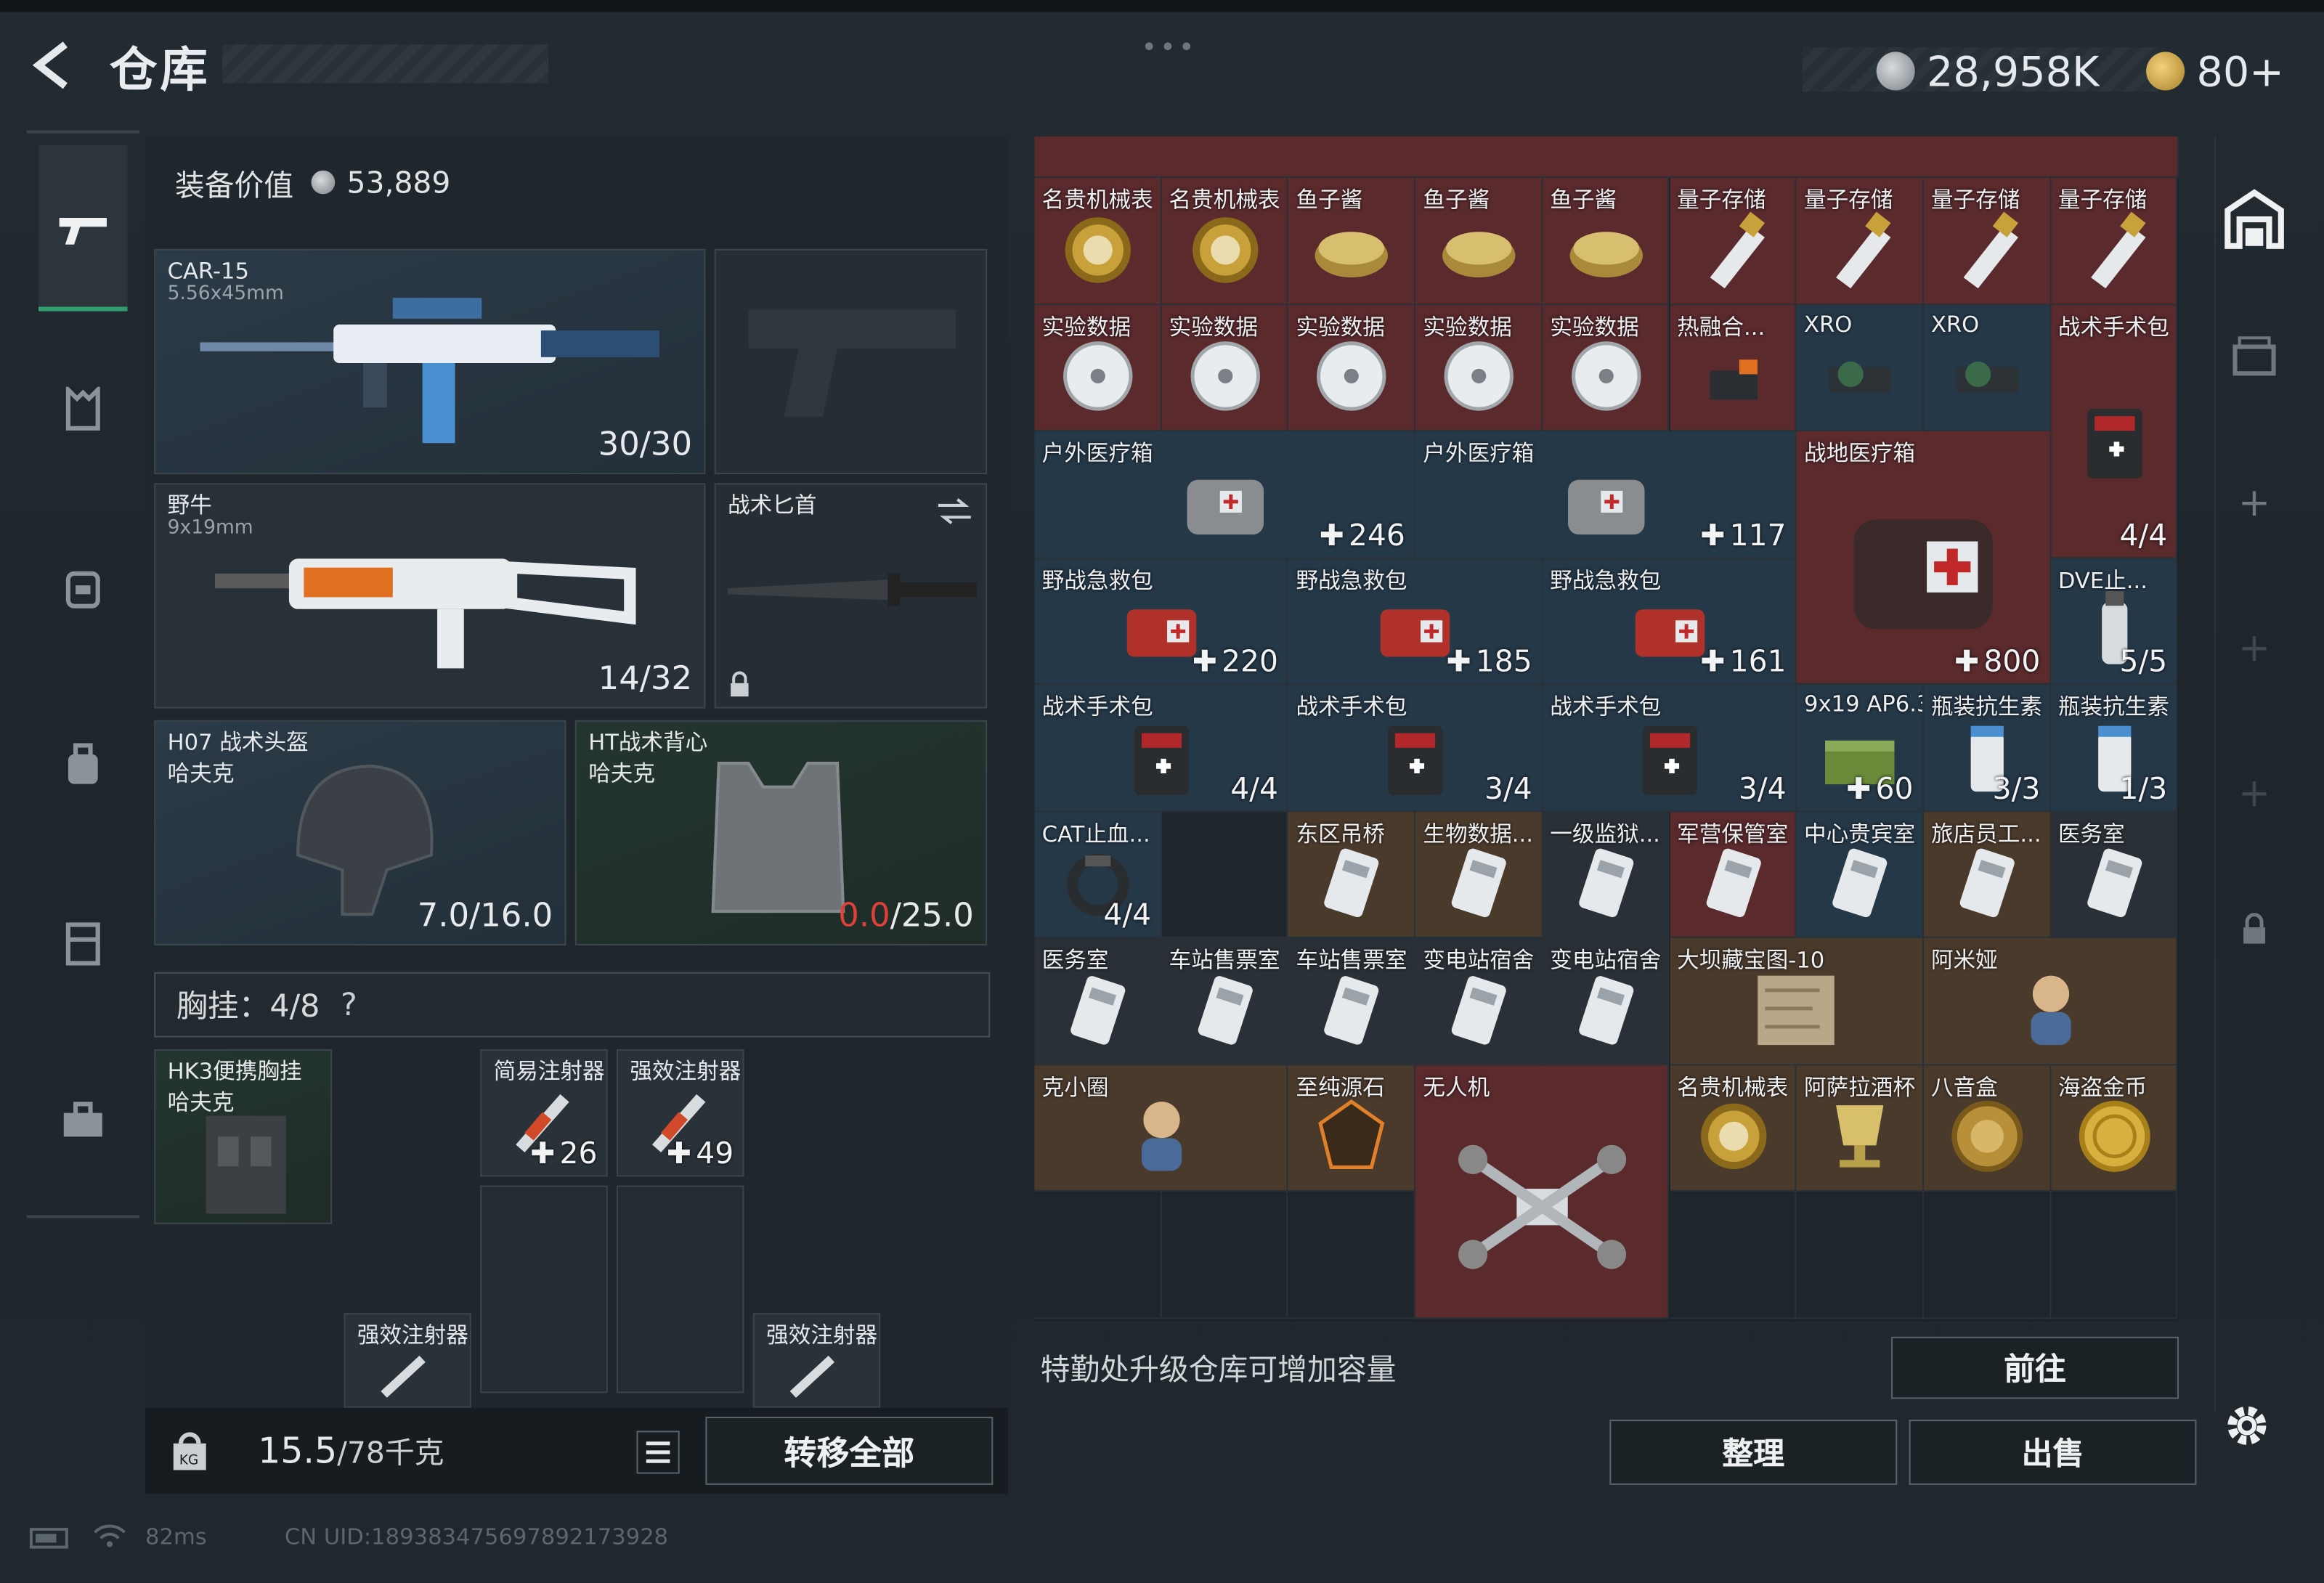  Describe the element at coordinates (243, 1137) in the screenshot. I see `chest-rig-slot: HK3便携胸挂 哈夫克` at that location.